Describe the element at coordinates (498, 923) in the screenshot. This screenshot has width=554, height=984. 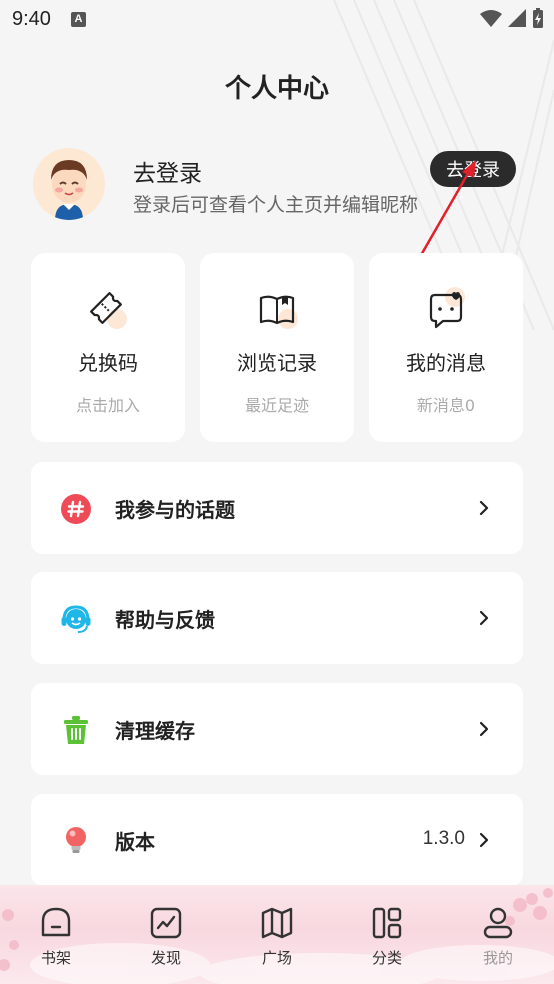
I see `profile-icon` at that location.